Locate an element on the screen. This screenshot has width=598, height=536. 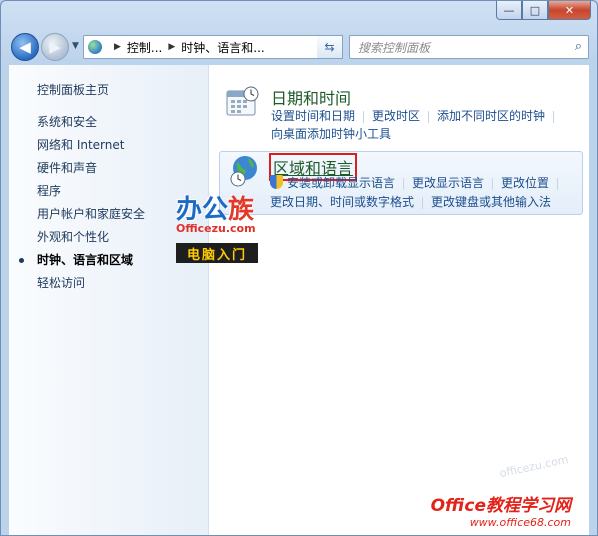
forward-button: ▶ is located at coordinates (55, 47).